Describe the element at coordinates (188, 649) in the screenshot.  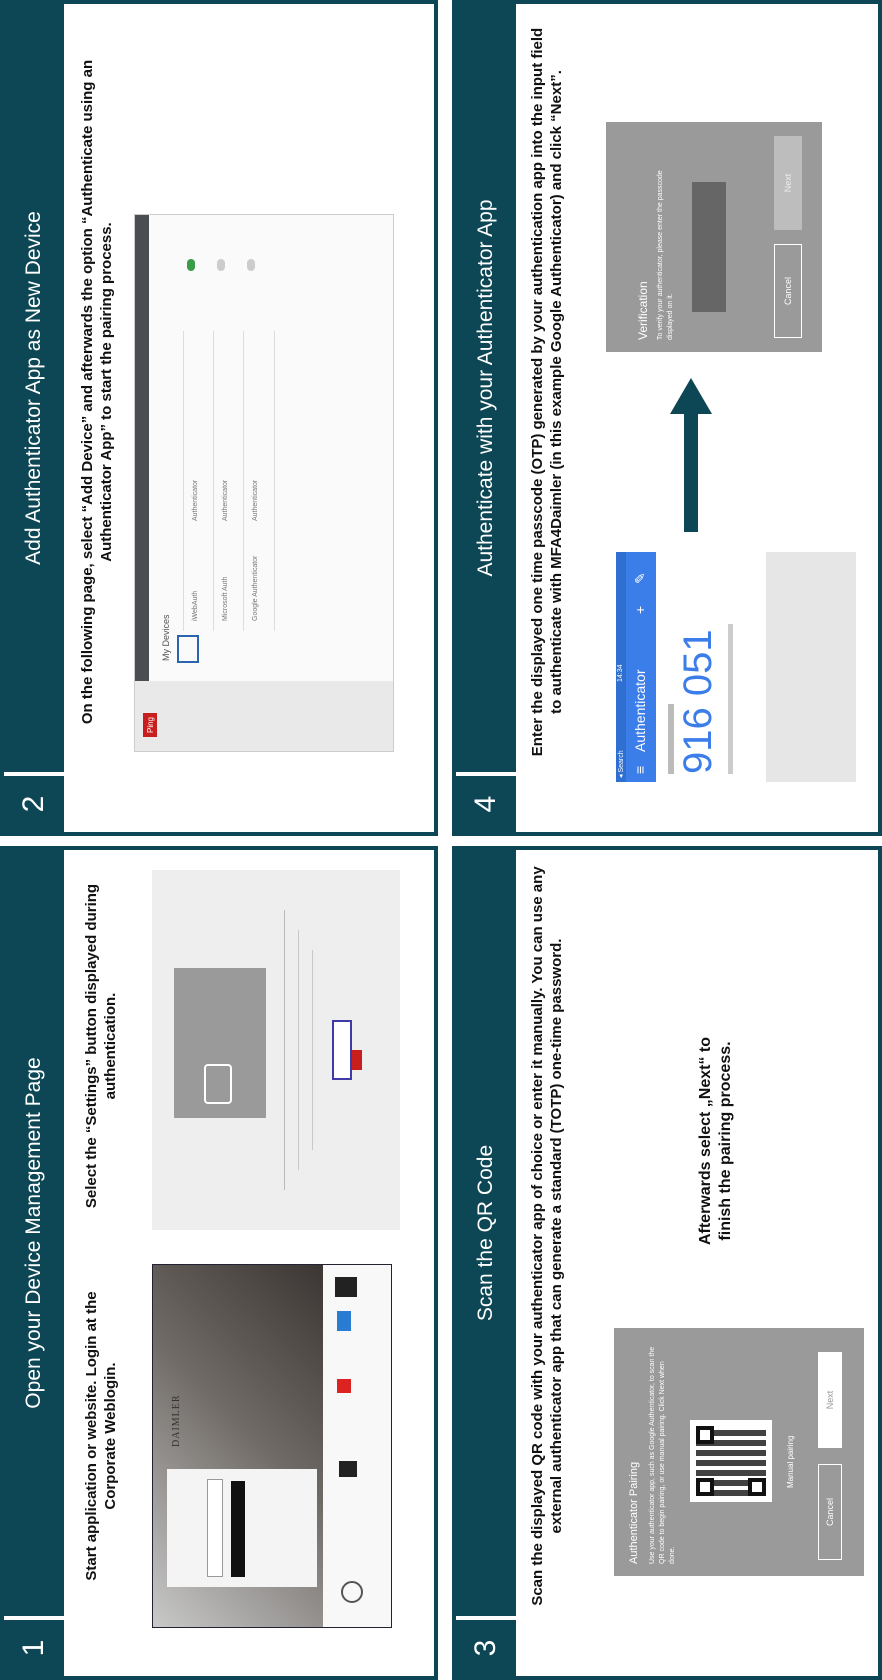
I see `add-device-button` at that location.